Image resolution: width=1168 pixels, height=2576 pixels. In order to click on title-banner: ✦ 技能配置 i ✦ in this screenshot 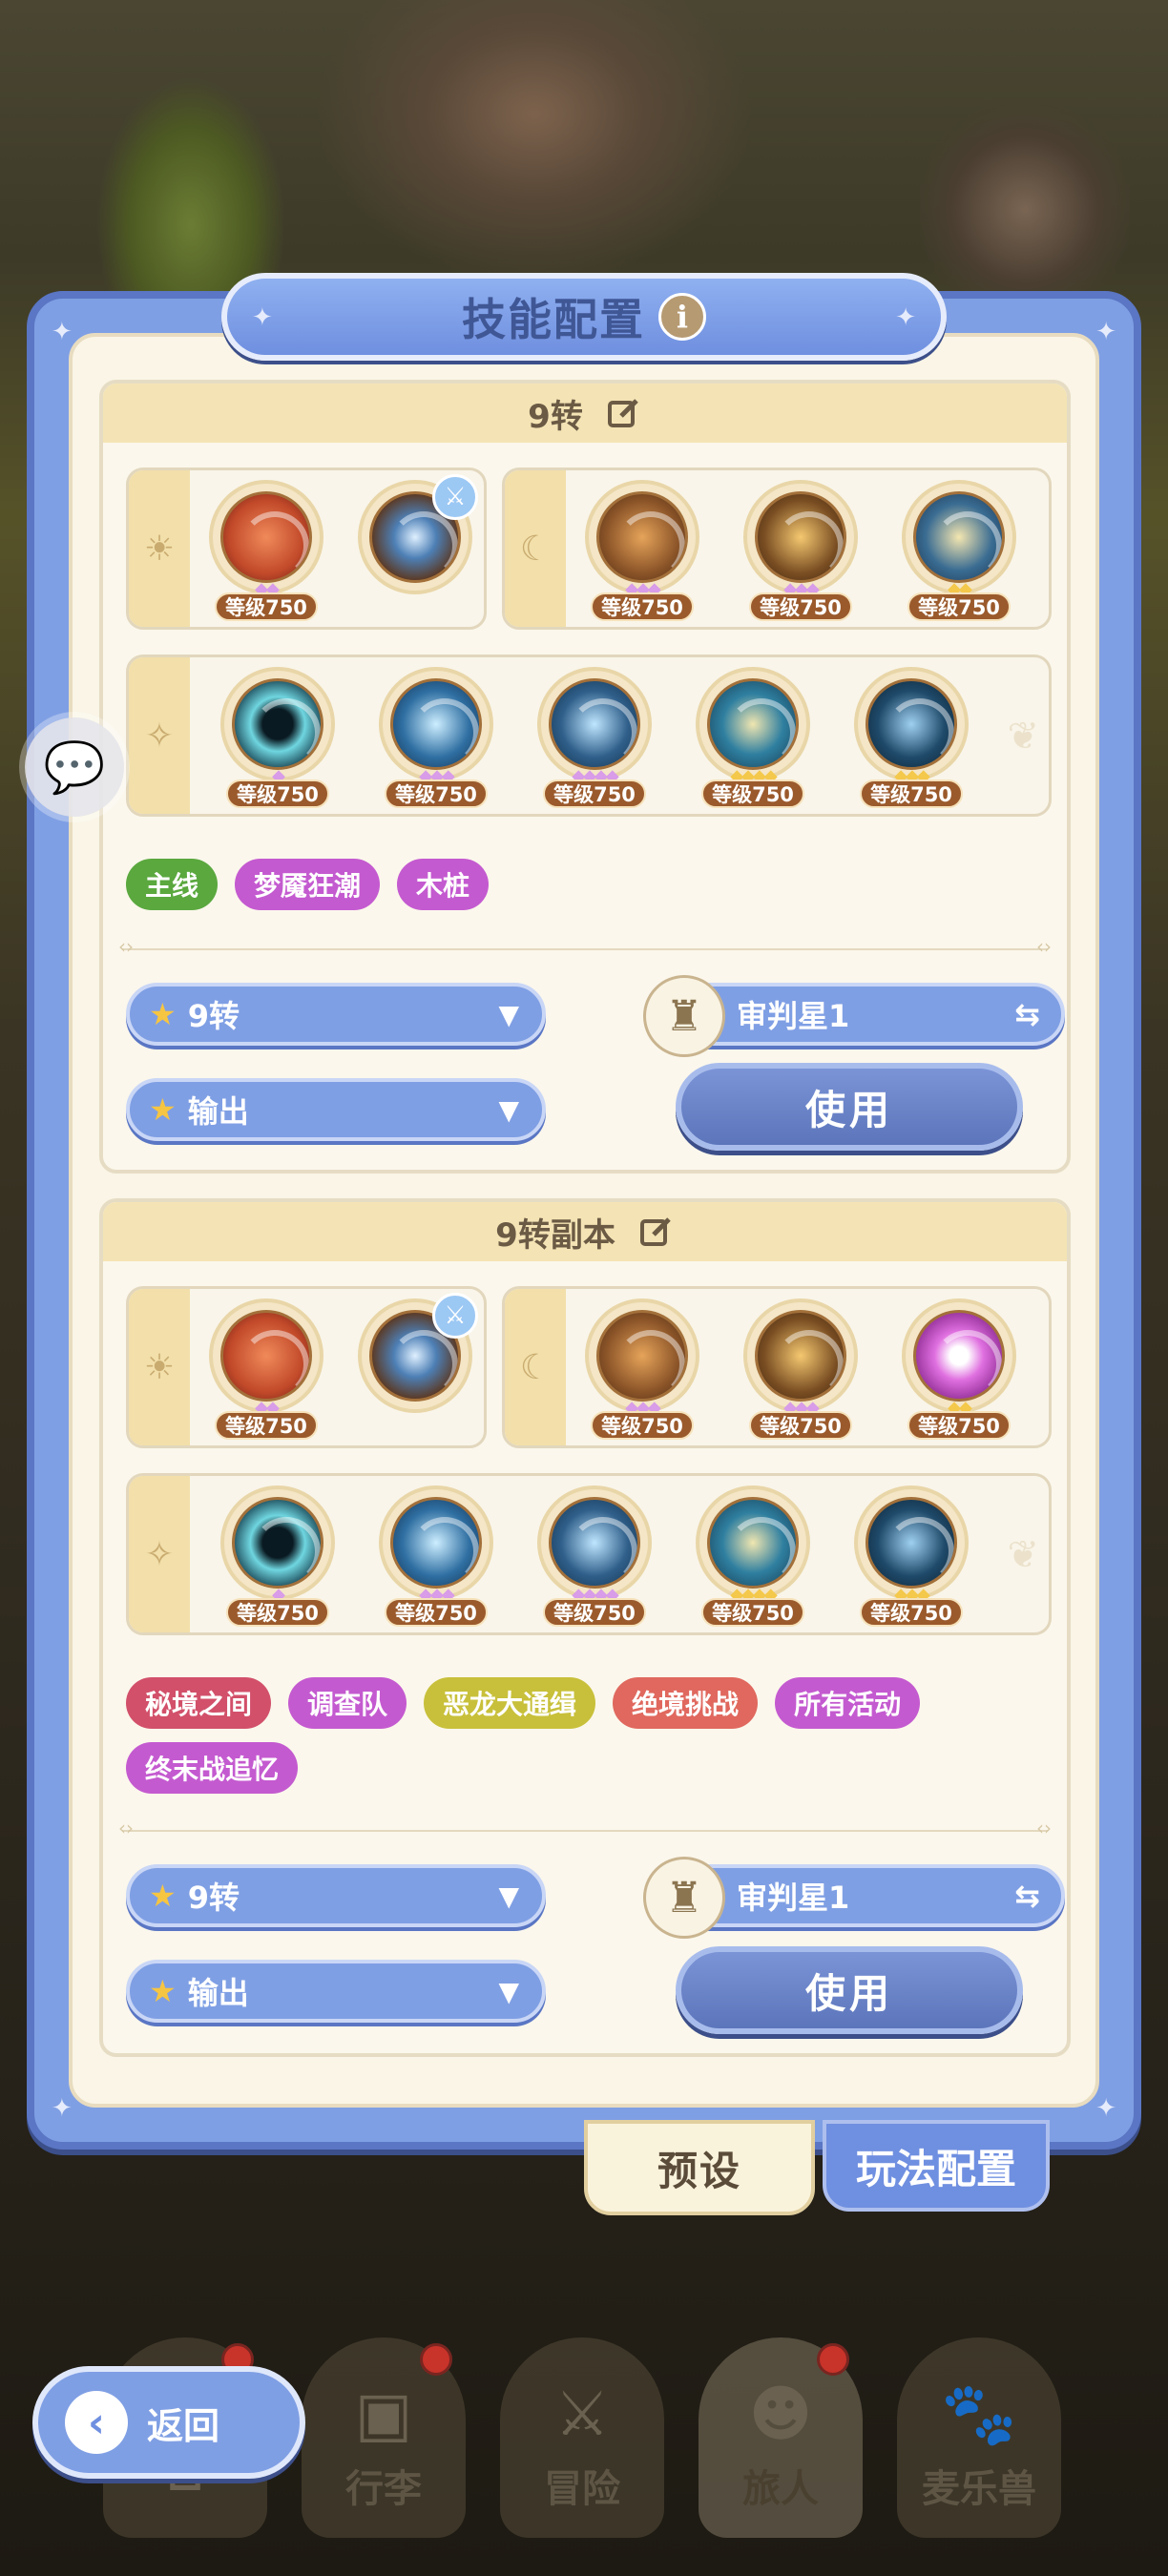, I will do `click(584, 317)`.